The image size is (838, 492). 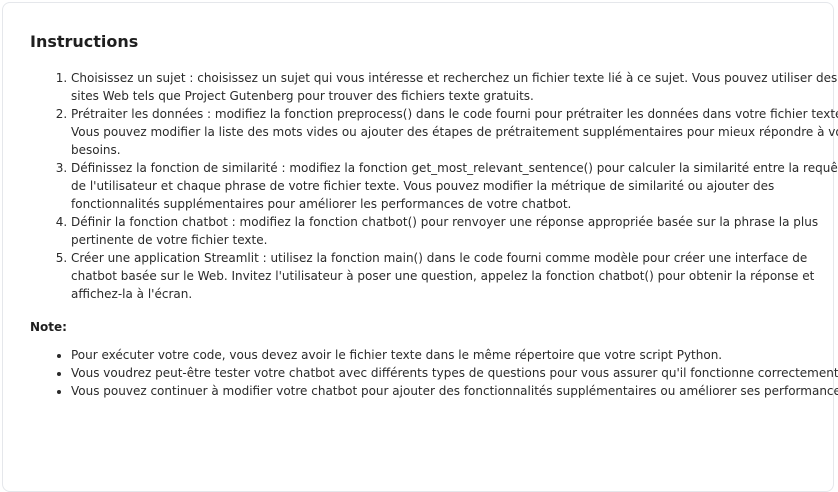 I want to click on panel-title: Instructions, so click(x=84, y=41).